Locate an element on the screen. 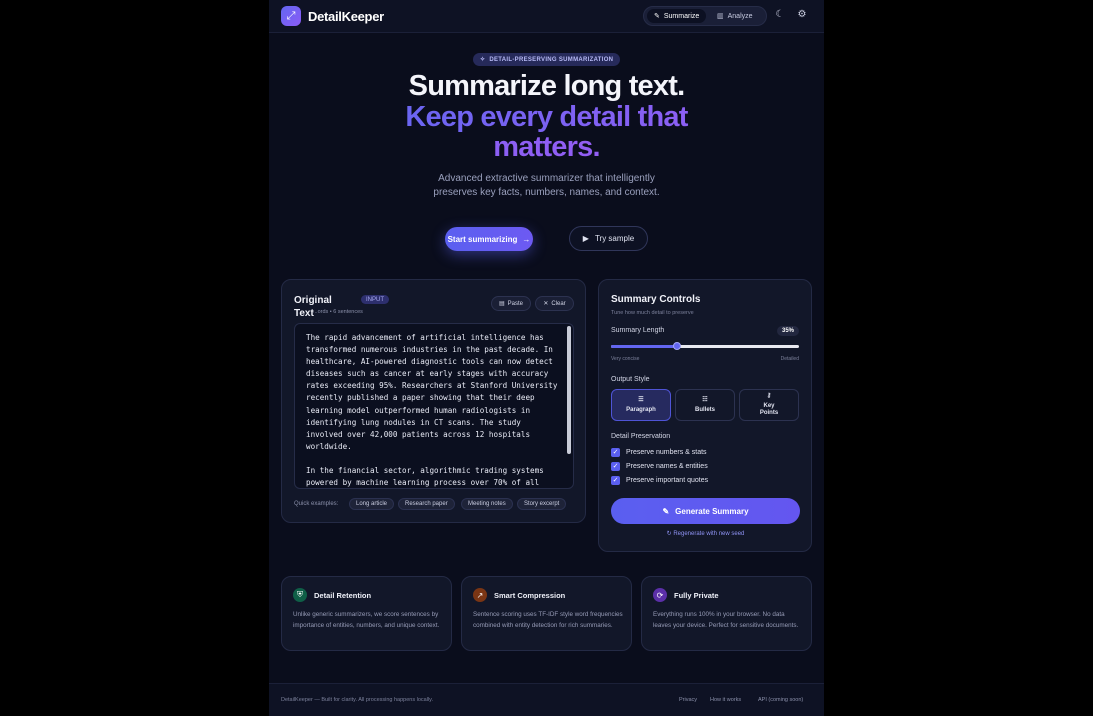 This screenshot has height=716, width=1093. text-stats: ...ords • 6 sentences is located at coordinates (338, 312).